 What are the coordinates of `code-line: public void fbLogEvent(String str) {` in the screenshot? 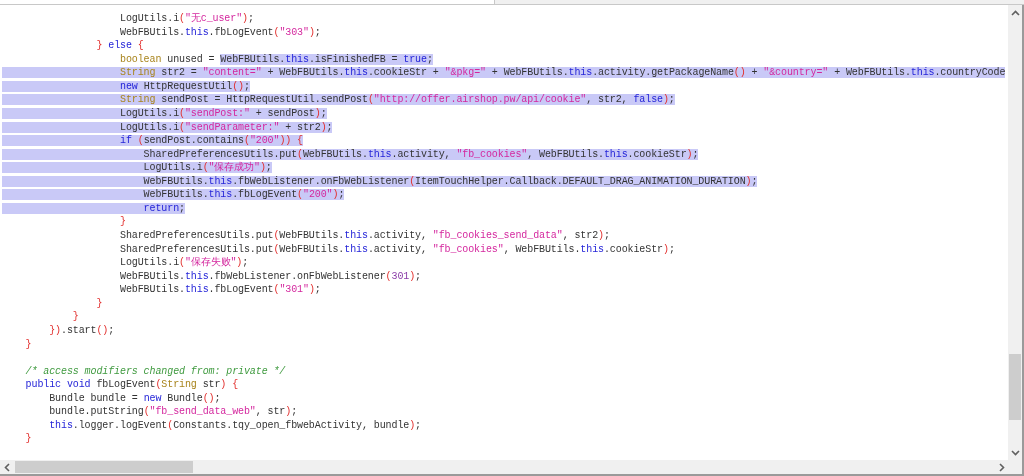 It's located at (131, 385).